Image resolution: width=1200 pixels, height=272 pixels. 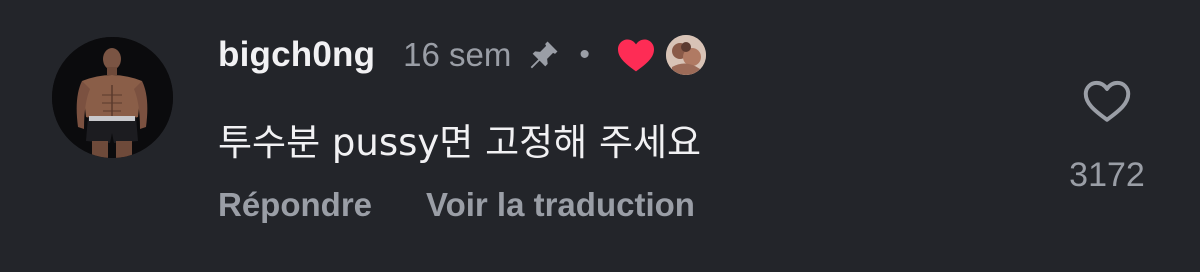 I want to click on comment-actions: Répondre Voir la traduction, so click(x=456, y=205).